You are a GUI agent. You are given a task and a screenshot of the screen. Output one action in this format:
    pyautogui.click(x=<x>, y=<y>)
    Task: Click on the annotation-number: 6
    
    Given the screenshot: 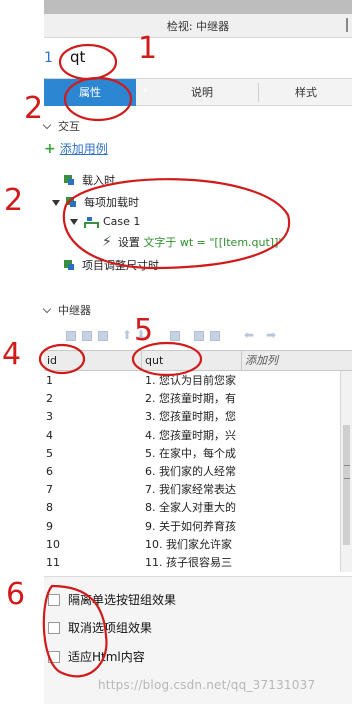 What is the action you would take?
    pyautogui.click(x=16, y=594)
    